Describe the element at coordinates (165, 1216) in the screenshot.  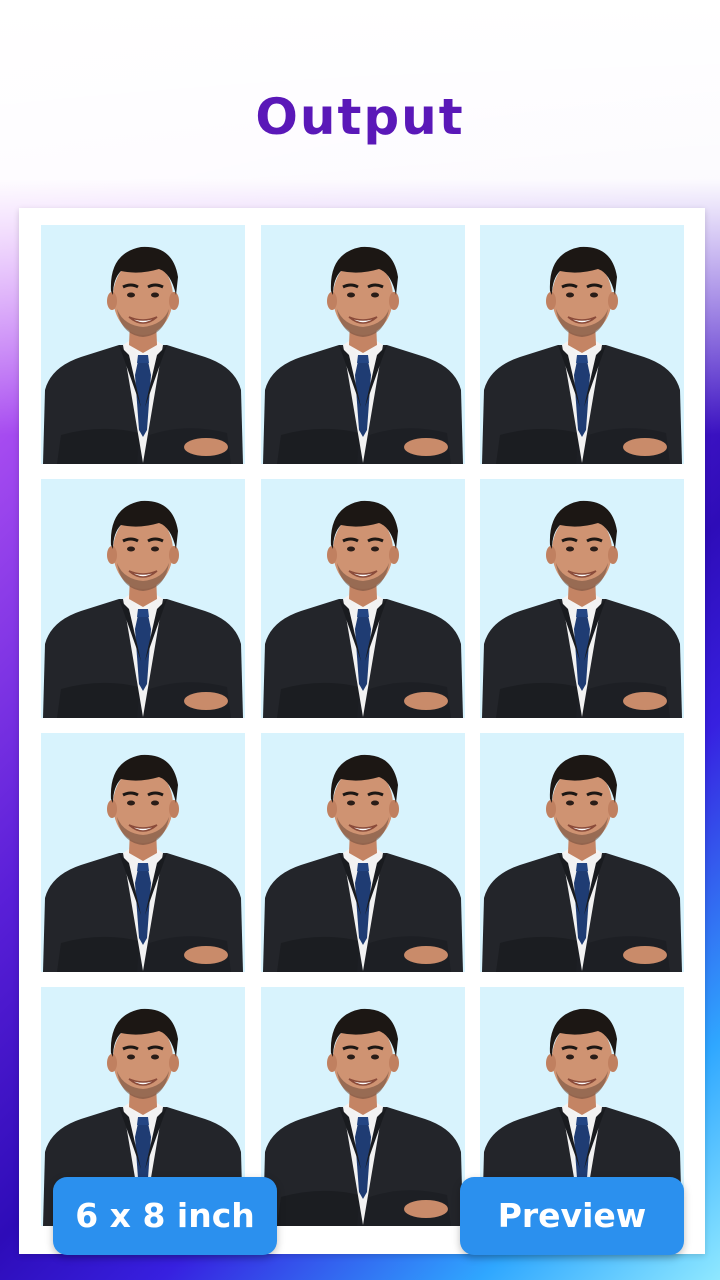
I see `paper-size-button: 6 x 8 inch` at that location.